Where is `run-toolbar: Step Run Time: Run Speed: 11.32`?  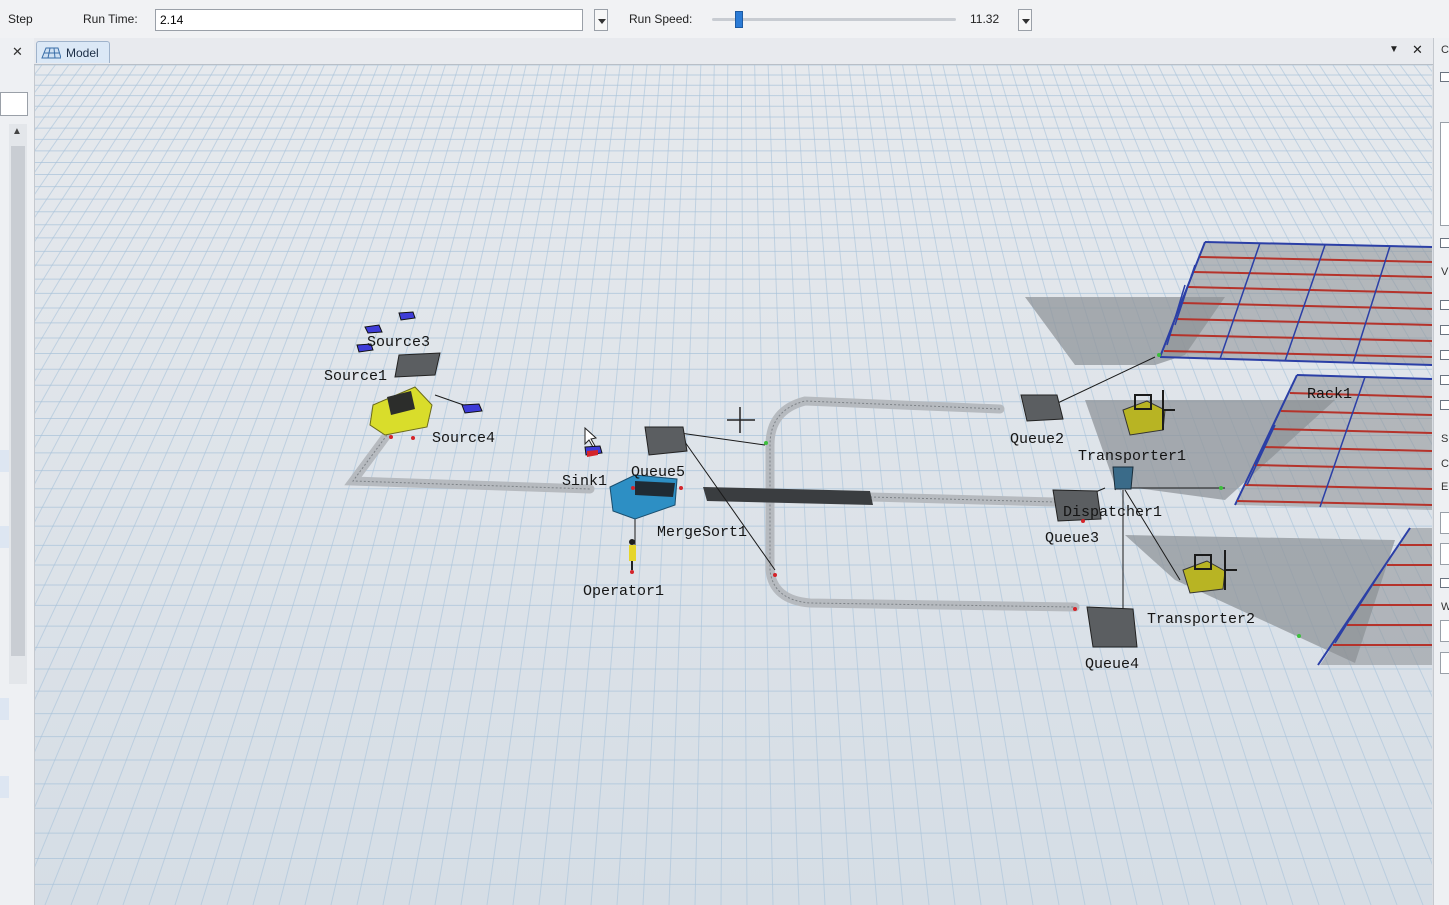 run-toolbar: Step Run Time: Run Speed: 11.32 is located at coordinates (724, 19).